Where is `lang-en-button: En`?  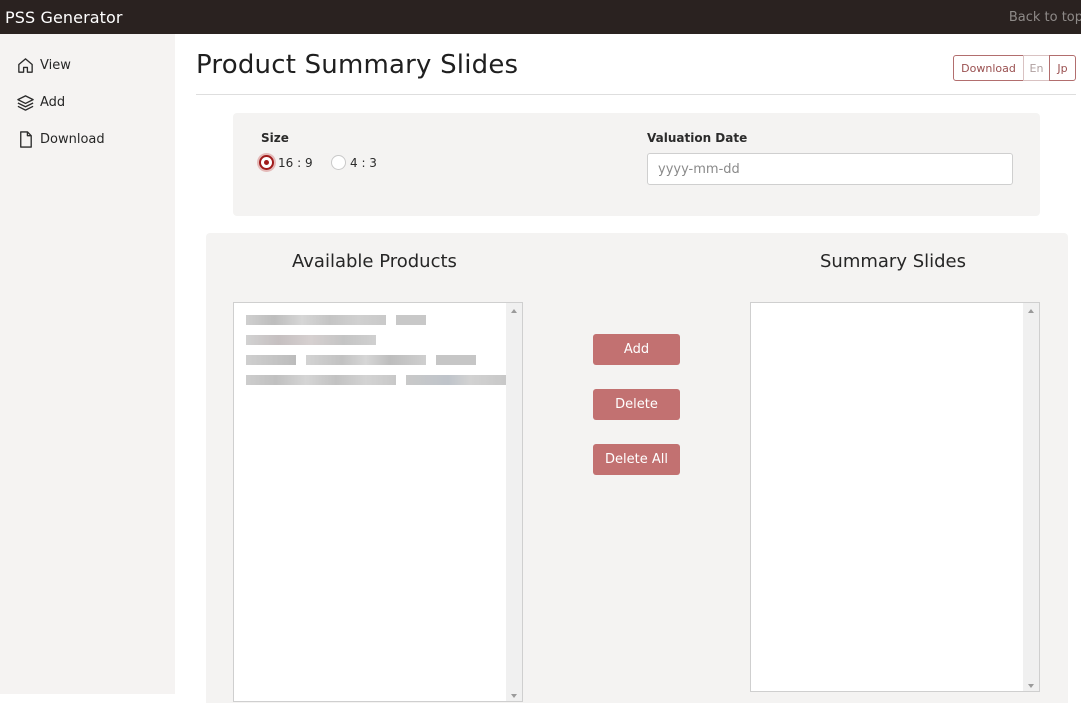
lang-en-button: En is located at coordinates (1036, 68).